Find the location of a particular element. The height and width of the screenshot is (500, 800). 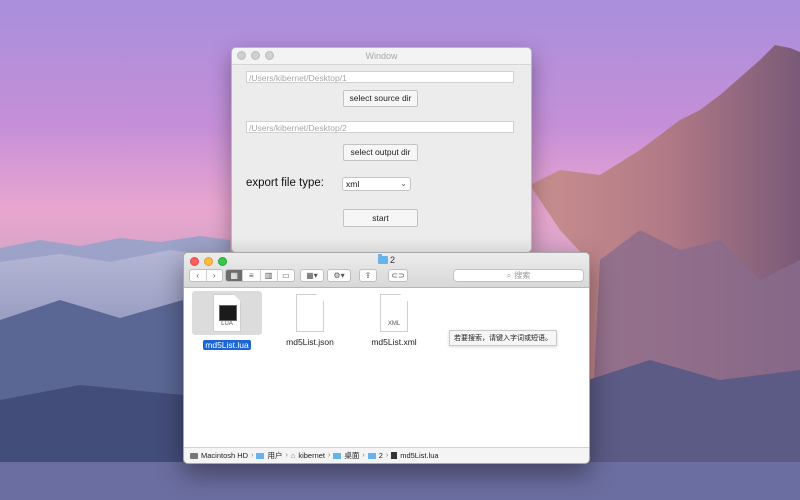

share-button: ⇪ is located at coordinates (368, 275).